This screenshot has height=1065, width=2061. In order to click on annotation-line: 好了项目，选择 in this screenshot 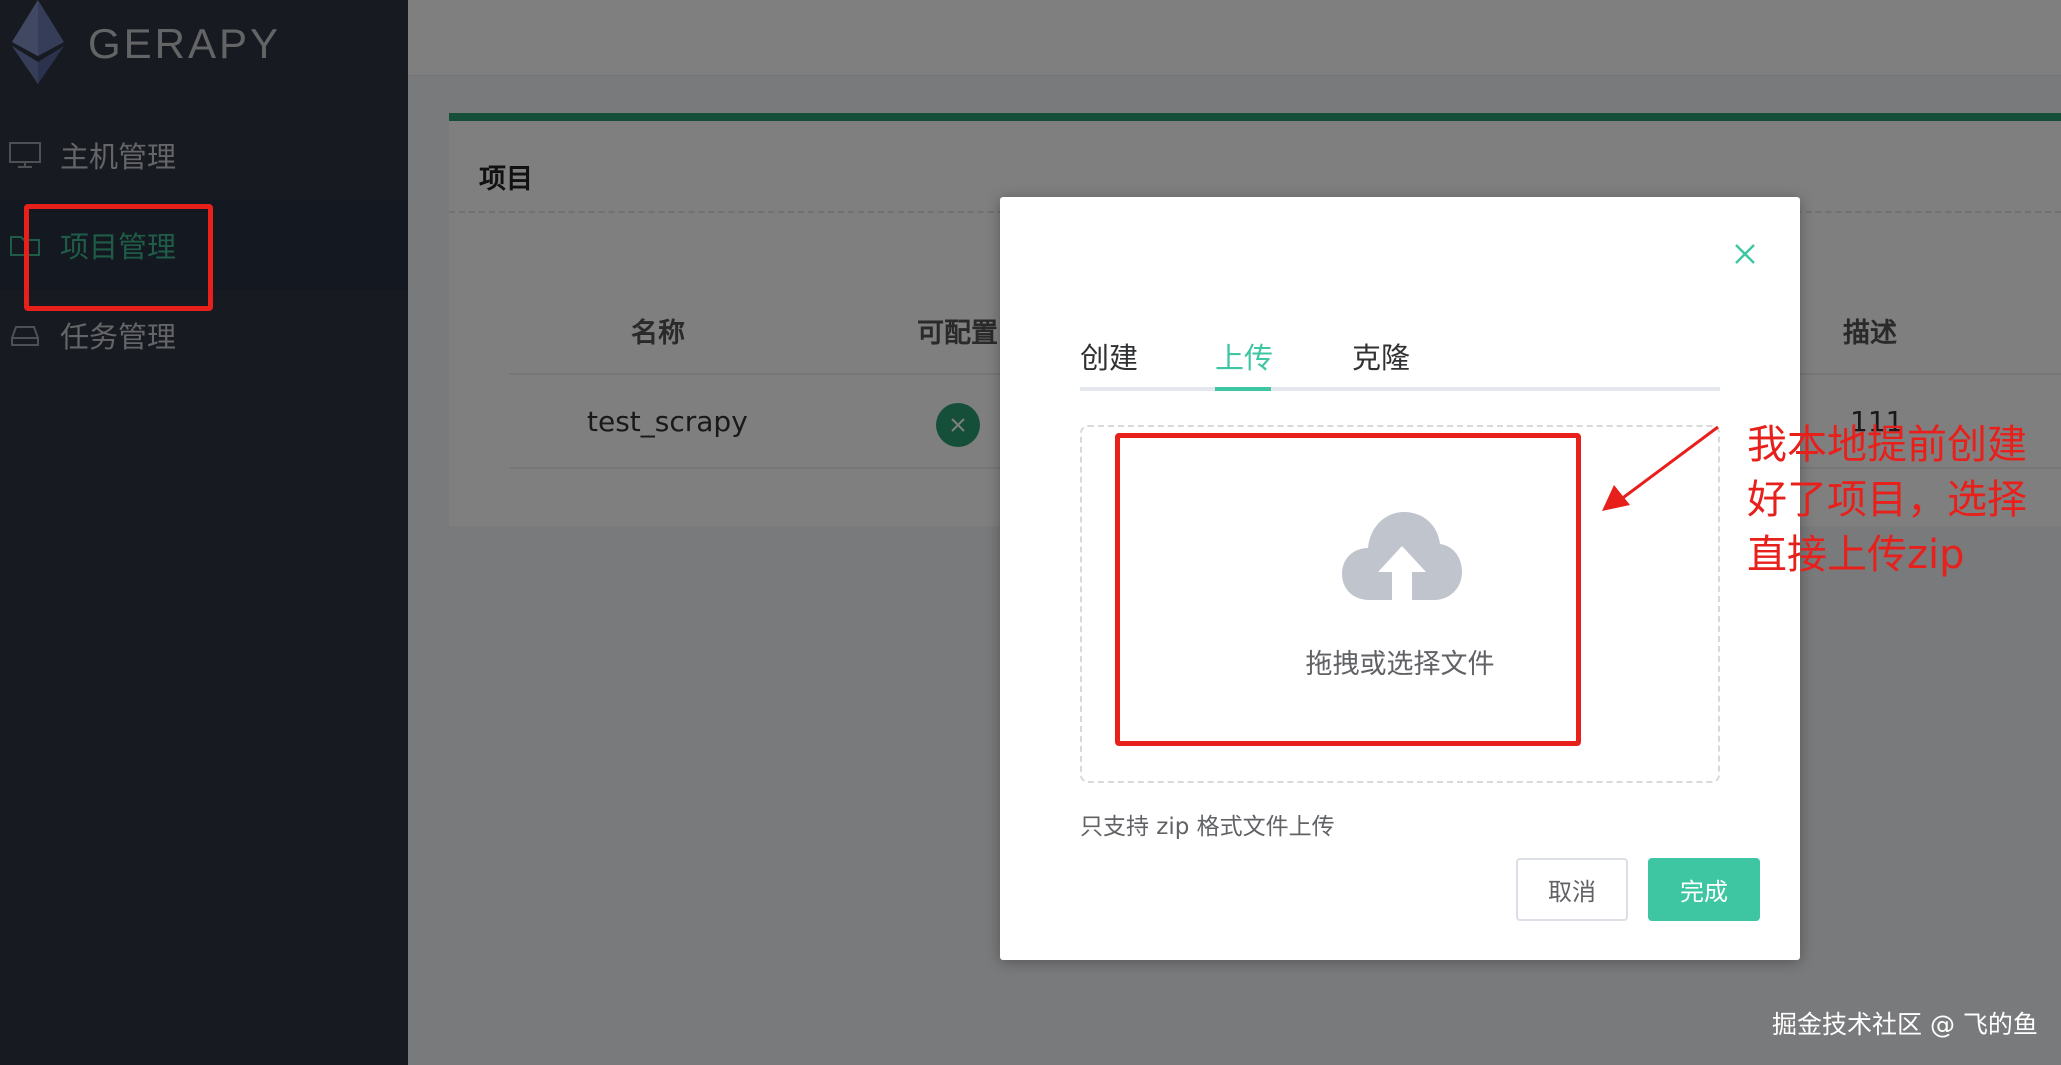, I will do `click(1887, 500)`.